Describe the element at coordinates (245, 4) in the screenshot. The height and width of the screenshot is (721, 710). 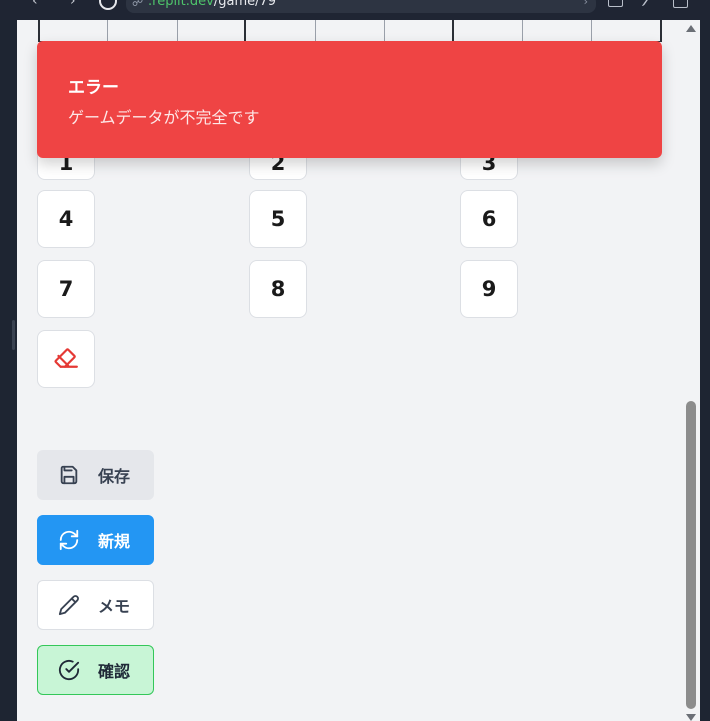
I see `url-path: /game/79` at that location.